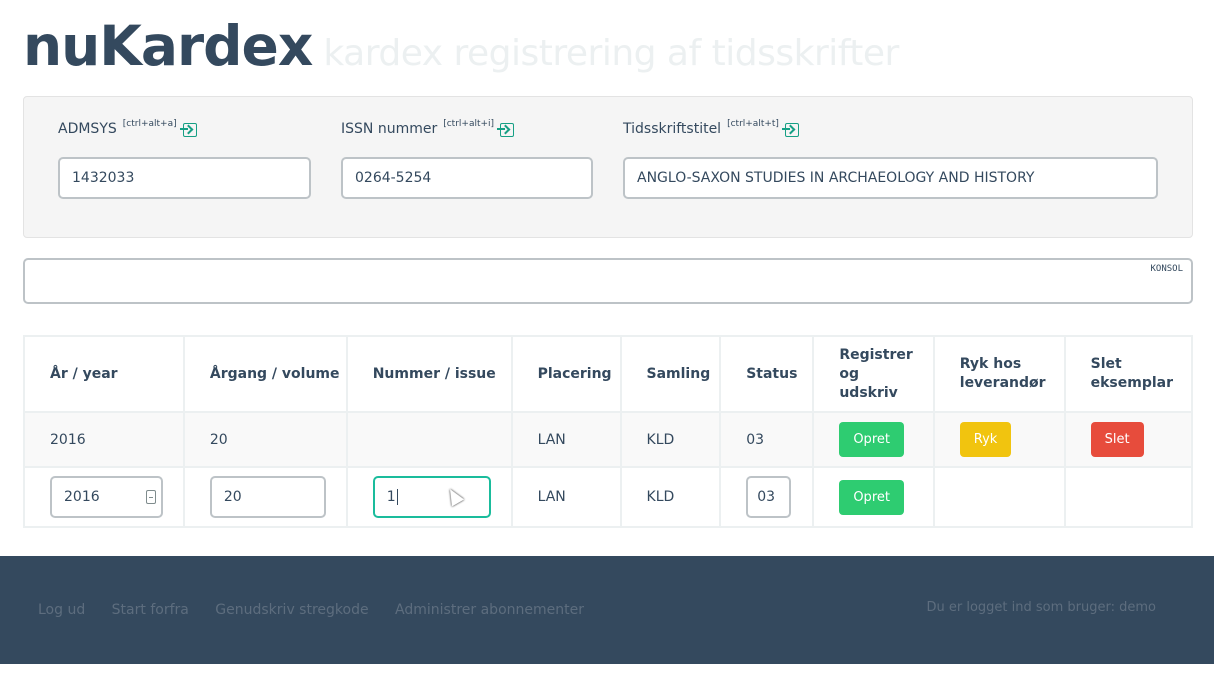 This screenshot has height=678, width=1214. Describe the element at coordinates (291, 610) in the screenshot. I see `reprint-barcode-link: Genudskriv stregkode` at that location.